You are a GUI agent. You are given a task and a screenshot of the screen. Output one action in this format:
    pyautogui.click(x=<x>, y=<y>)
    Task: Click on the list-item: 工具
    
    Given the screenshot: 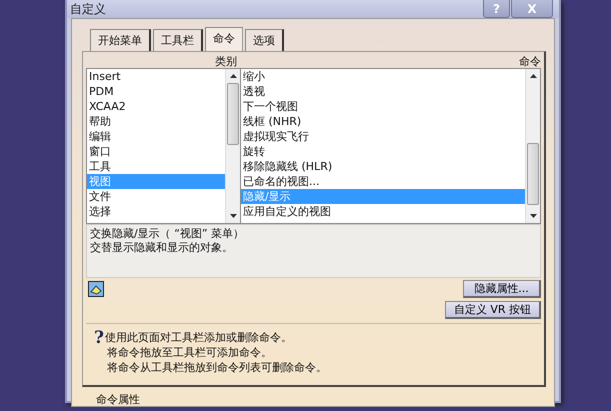 What is the action you would take?
    pyautogui.click(x=156, y=166)
    